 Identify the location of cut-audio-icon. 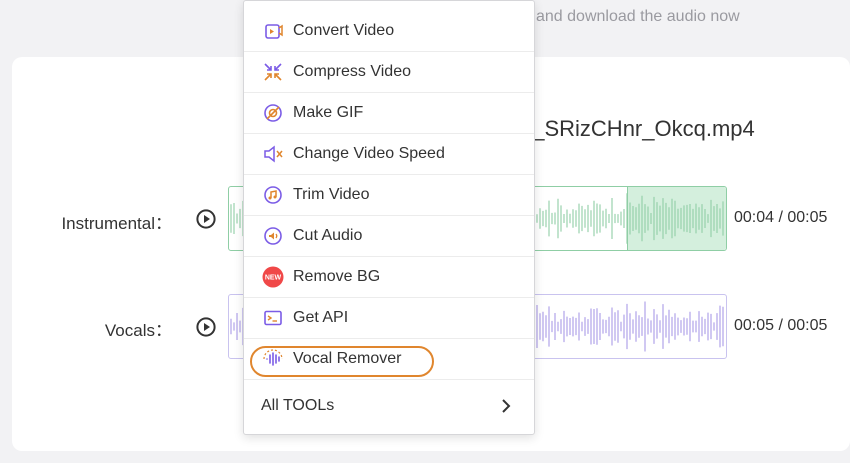
(273, 236).